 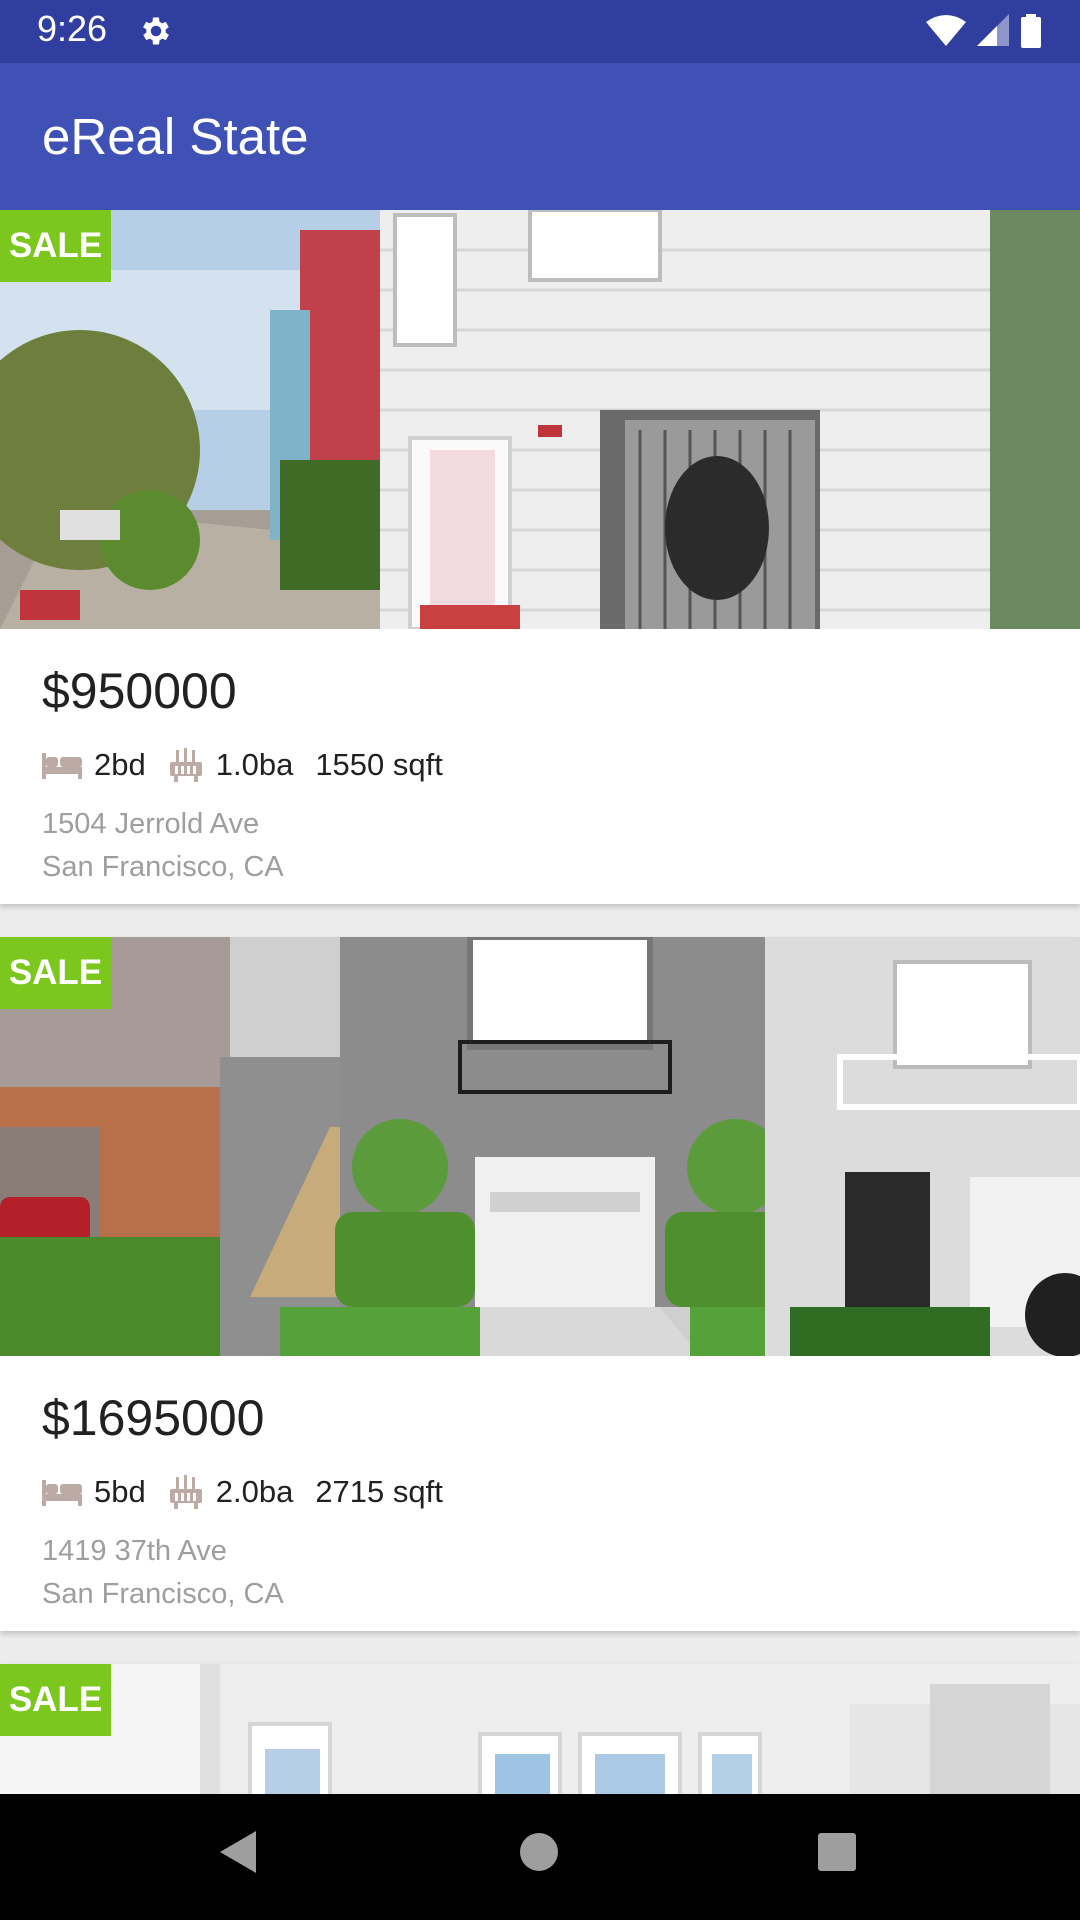 I want to click on street: 1504 Jerrold Ave, so click(x=151, y=824).